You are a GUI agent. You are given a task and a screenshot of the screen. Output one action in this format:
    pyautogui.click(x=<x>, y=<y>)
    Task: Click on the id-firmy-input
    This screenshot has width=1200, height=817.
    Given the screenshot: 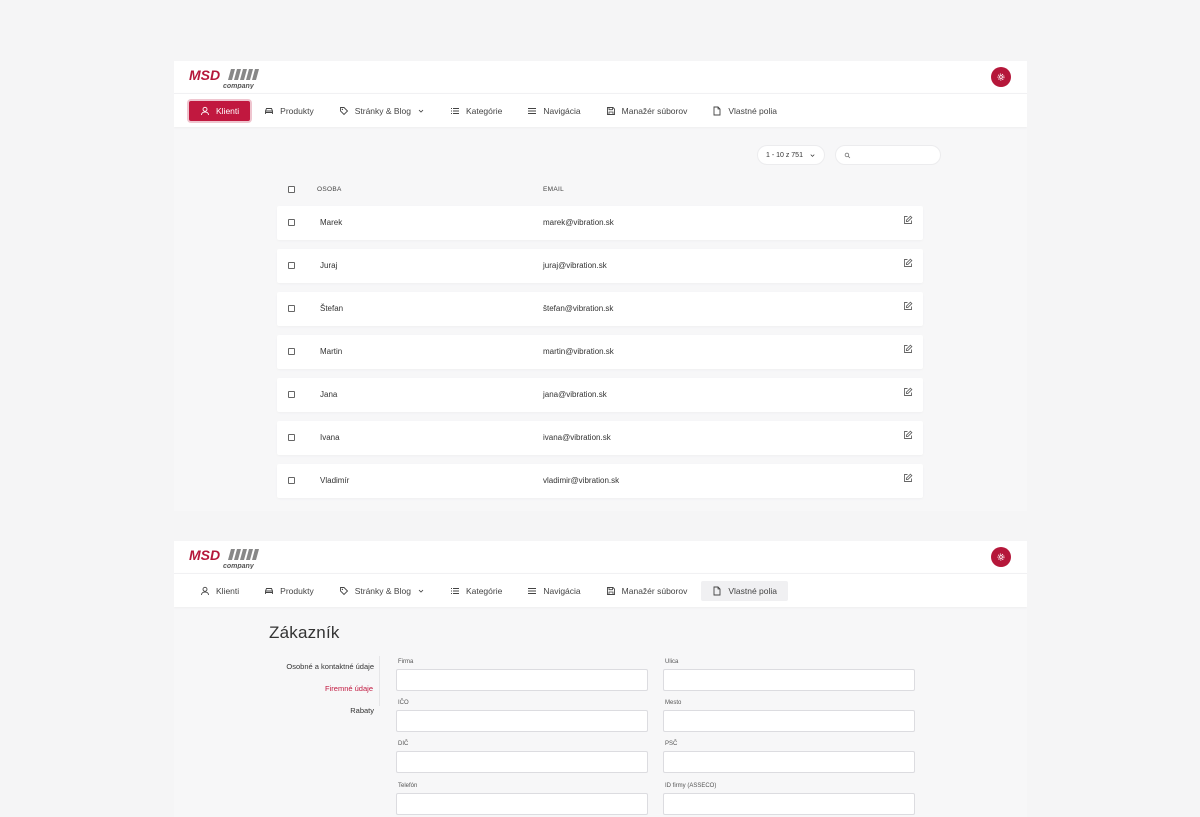 What is the action you would take?
    pyautogui.click(x=789, y=804)
    